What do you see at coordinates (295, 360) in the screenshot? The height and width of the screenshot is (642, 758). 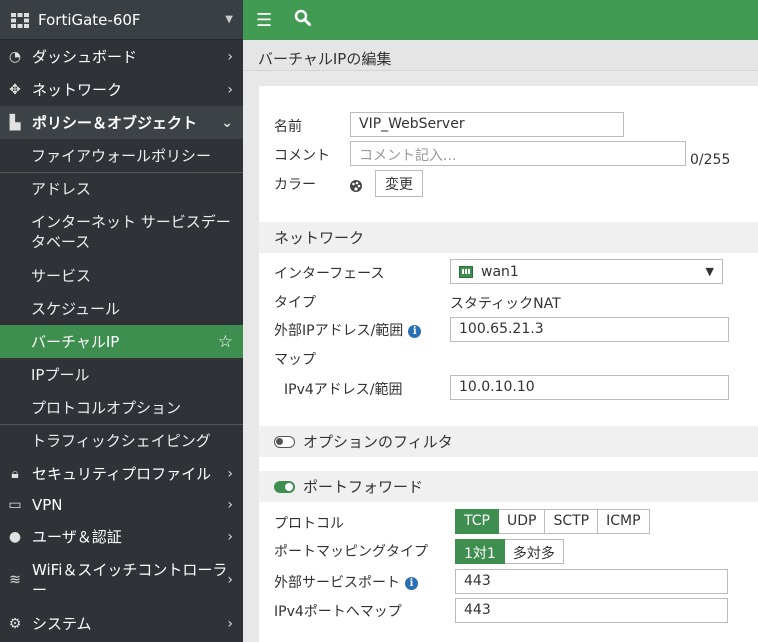 I see `map-label: マップ` at bounding box center [295, 360].